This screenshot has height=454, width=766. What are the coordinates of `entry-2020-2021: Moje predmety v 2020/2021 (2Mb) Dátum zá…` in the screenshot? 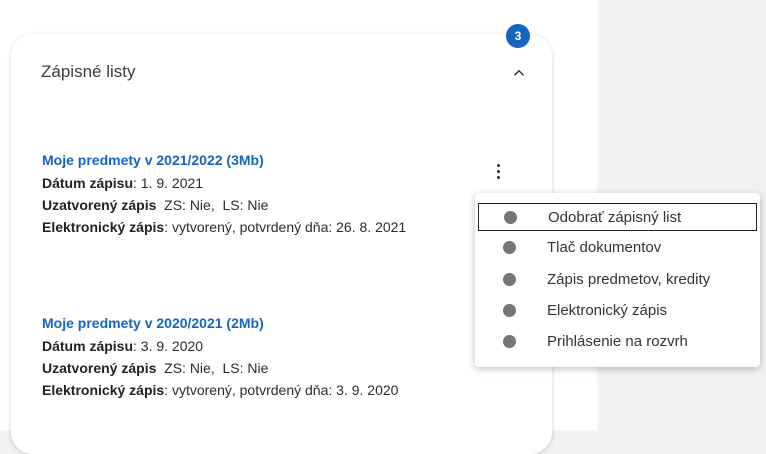 It's located at (252, 358).